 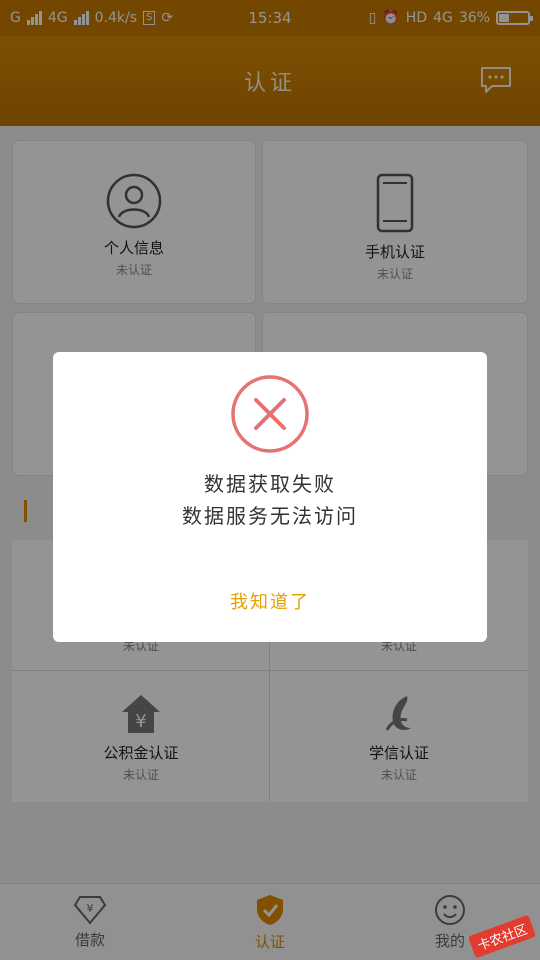 What do you see at coordinates (270, 414) in the screenshot?
I see `error-x-icon` at bounding box center [270, 414].